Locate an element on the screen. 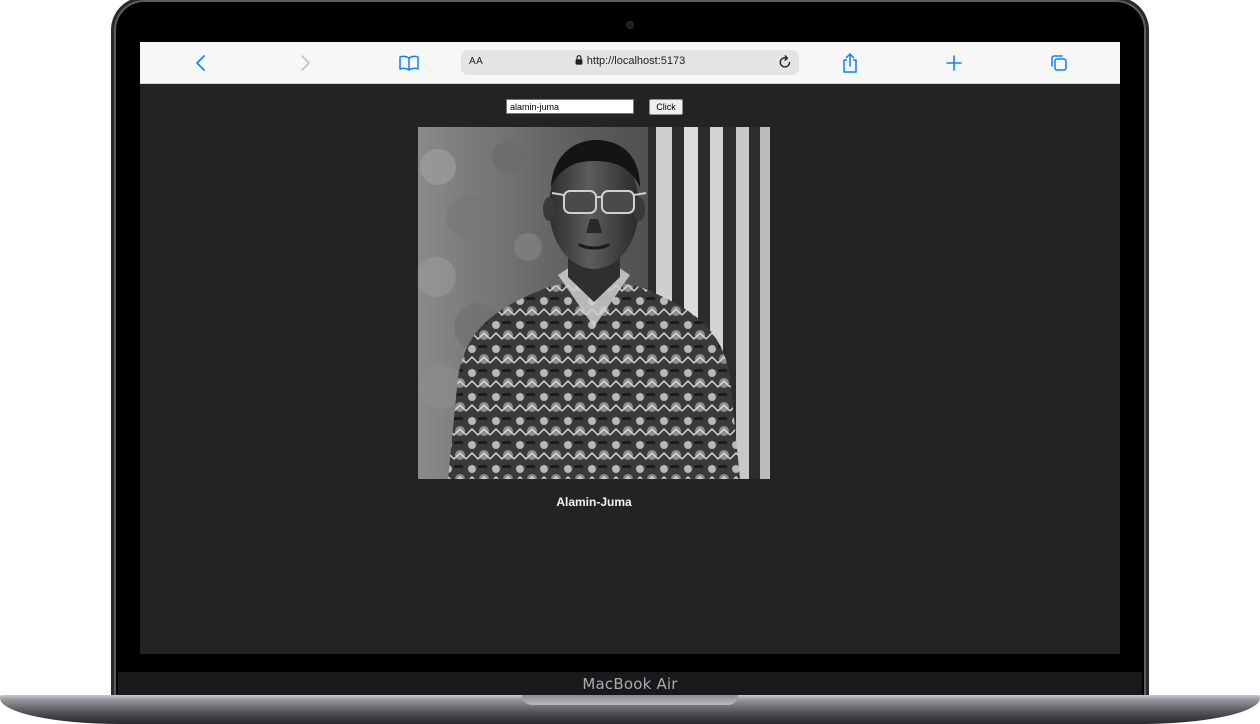 This screenshot has width=1260, height=724. portrait-image is located at coordinates (594, 303).